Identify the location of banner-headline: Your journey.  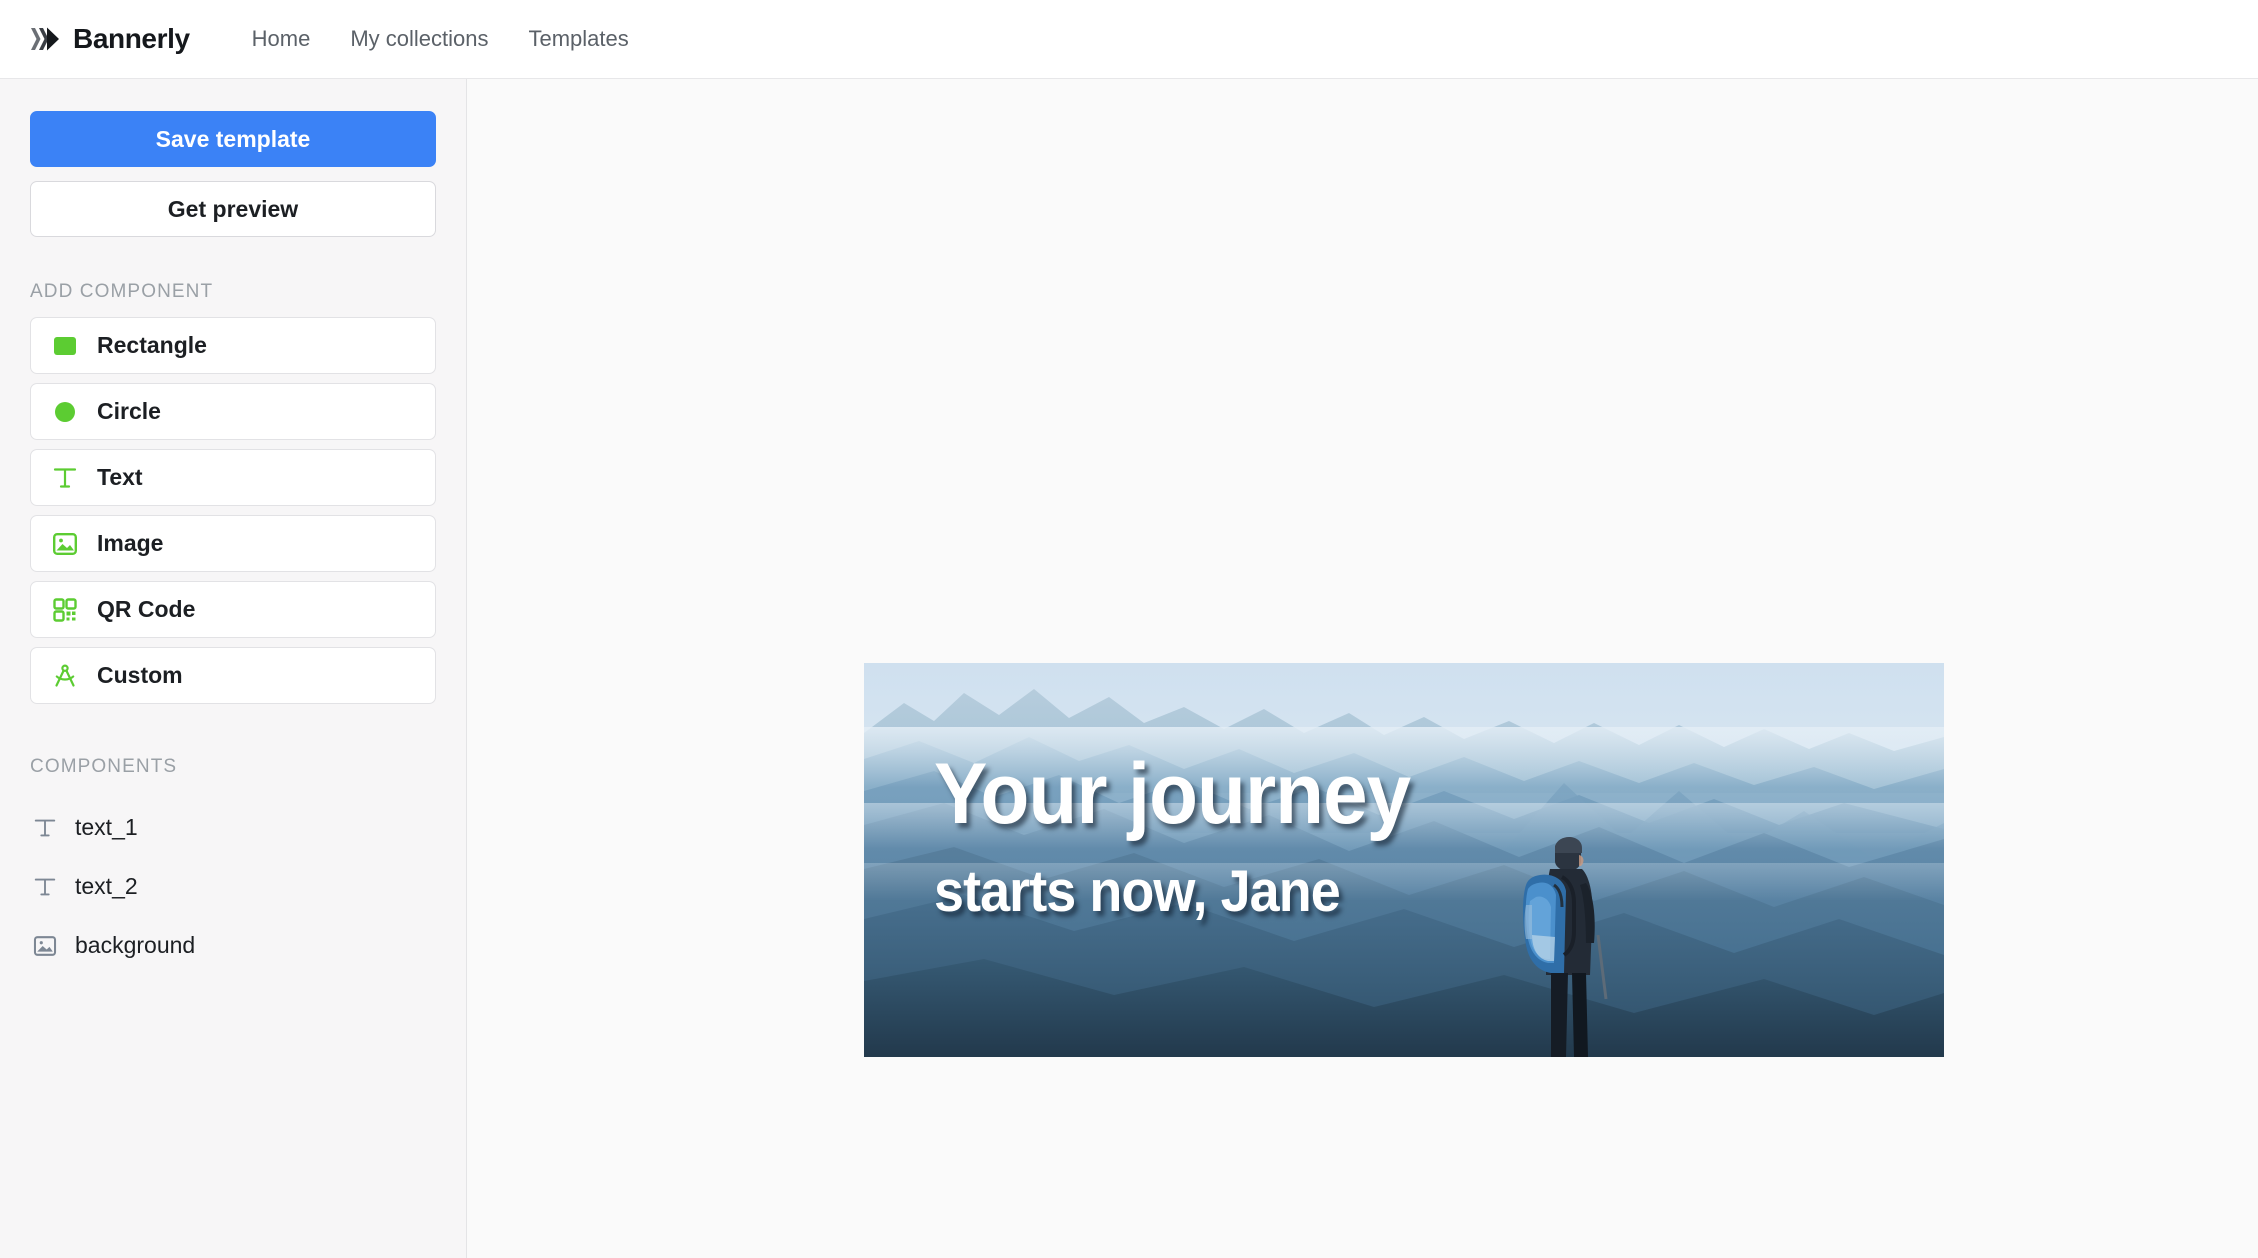
(1231, 794).